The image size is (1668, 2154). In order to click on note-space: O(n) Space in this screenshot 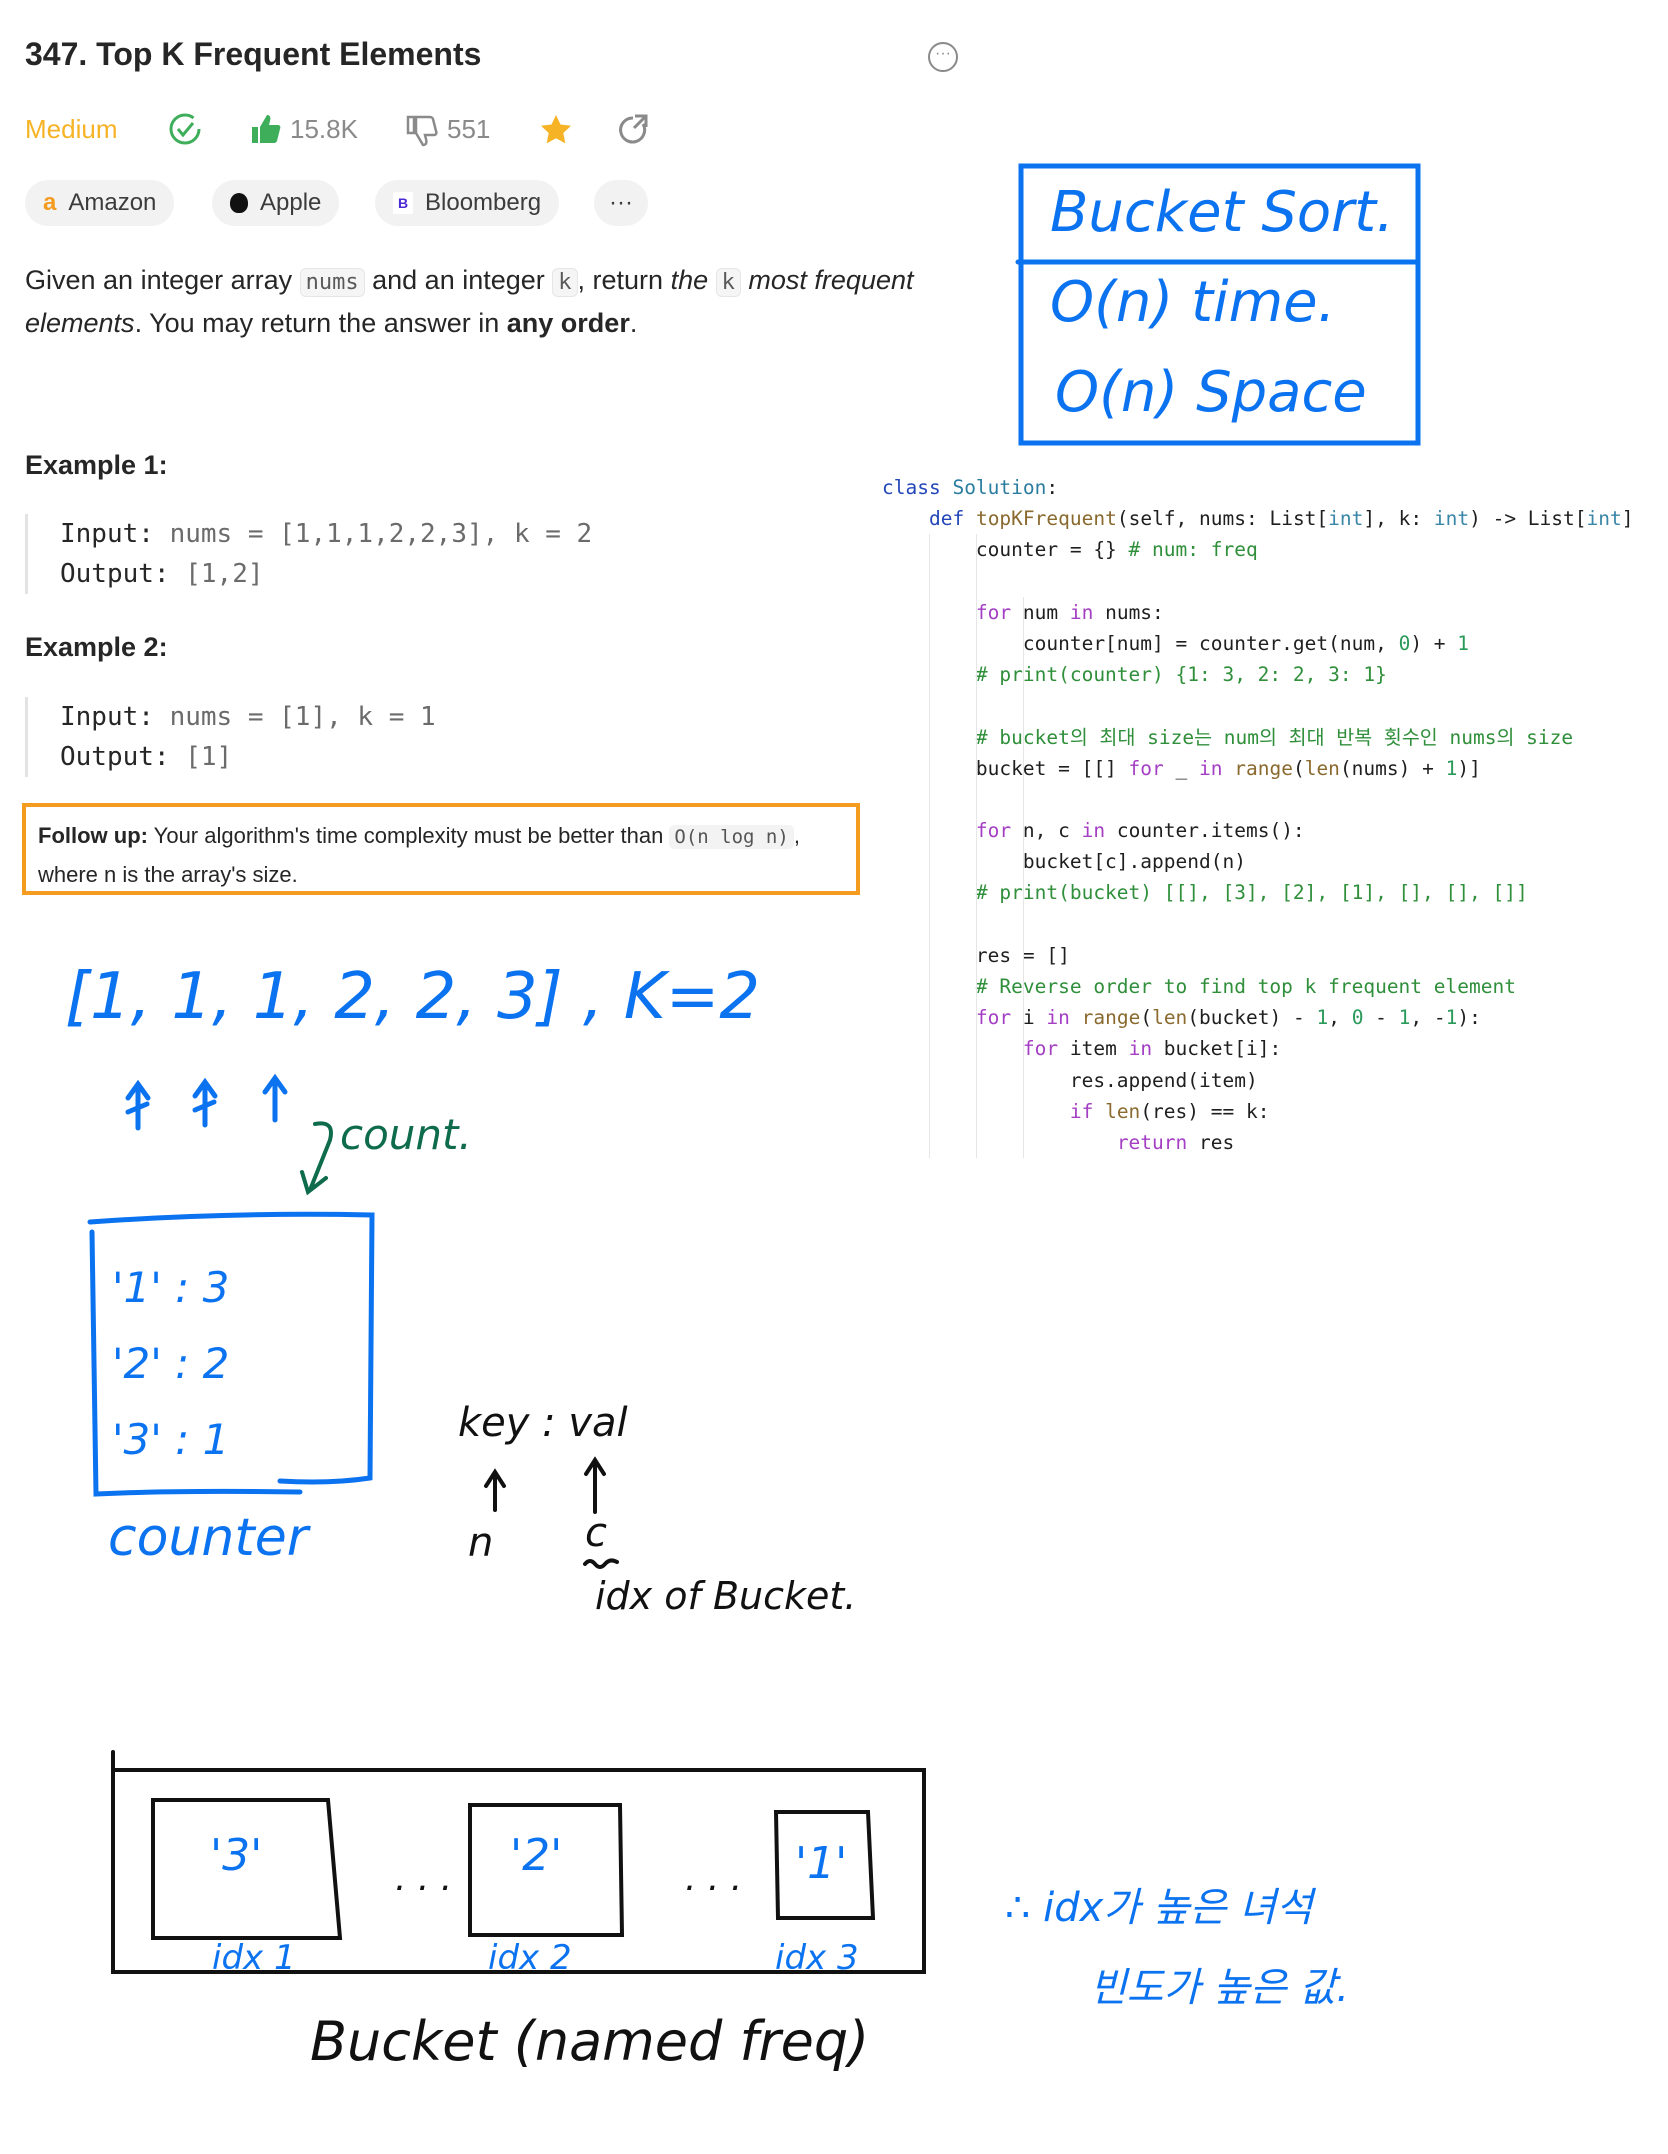, I will do `click(1211, 392)`.